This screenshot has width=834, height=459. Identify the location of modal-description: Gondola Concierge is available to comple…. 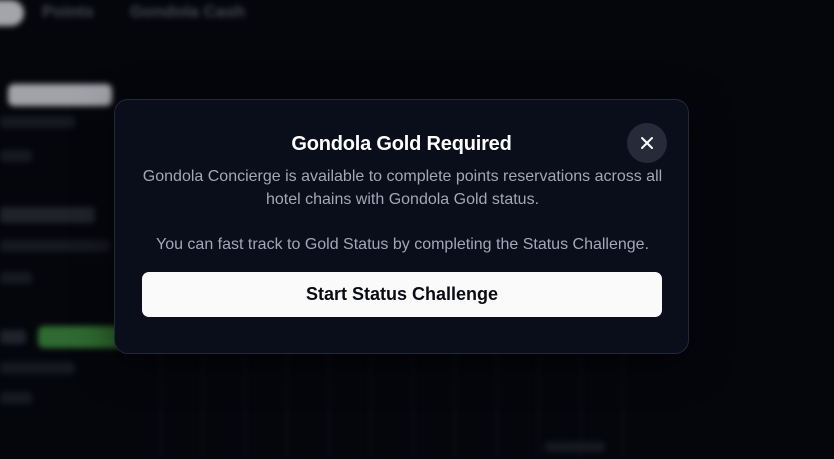
(402, 188).